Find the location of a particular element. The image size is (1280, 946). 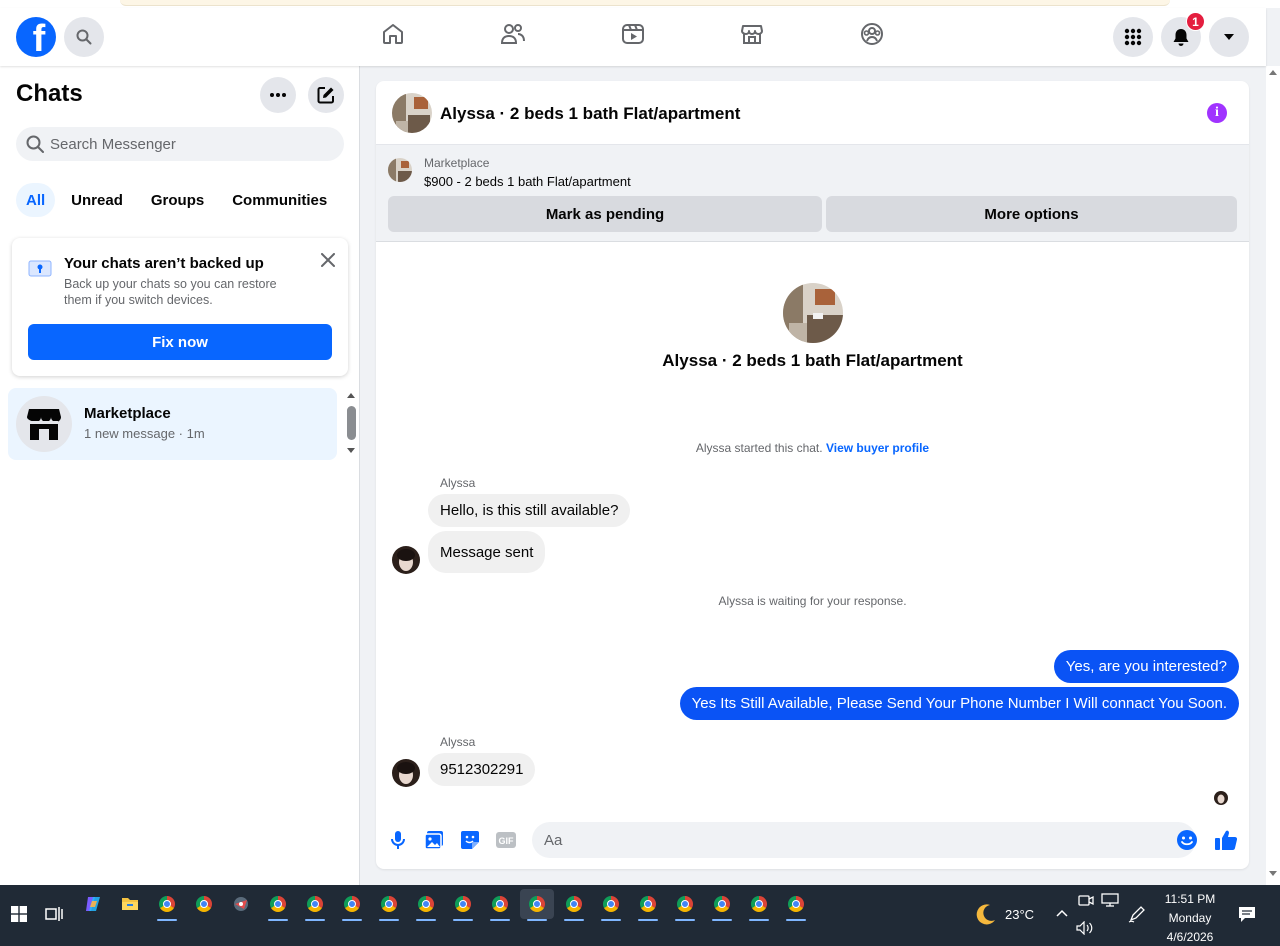

scroll-thumb is located at coordinates (351, 423).